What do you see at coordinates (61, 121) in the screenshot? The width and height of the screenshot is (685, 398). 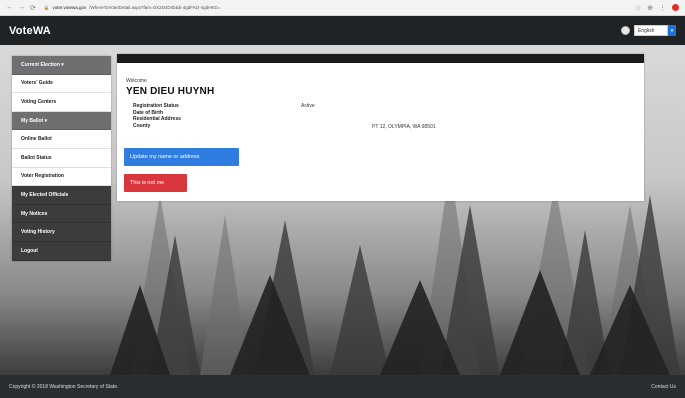 I see `sidebar-item: My Ballot ▾` at bounding box center [61, 121].